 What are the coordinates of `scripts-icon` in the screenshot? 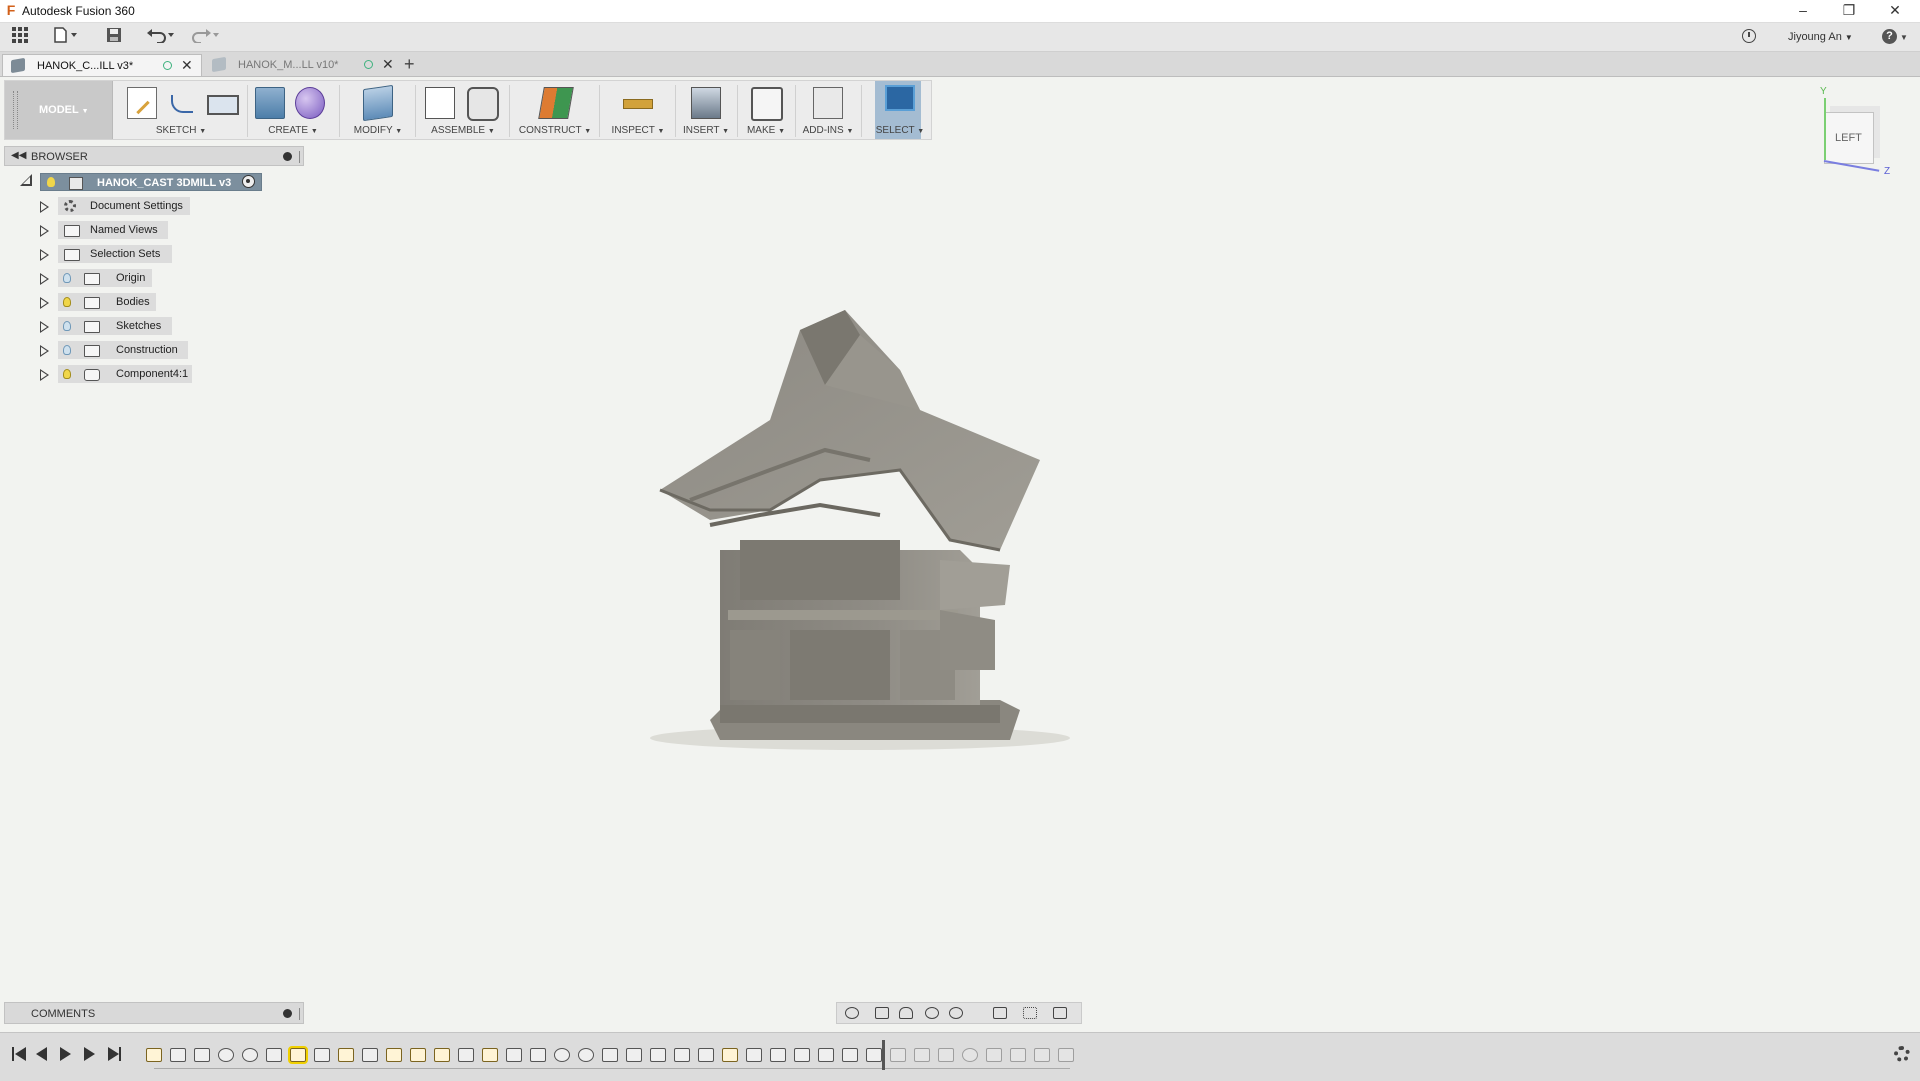 It's located at (828, 103).